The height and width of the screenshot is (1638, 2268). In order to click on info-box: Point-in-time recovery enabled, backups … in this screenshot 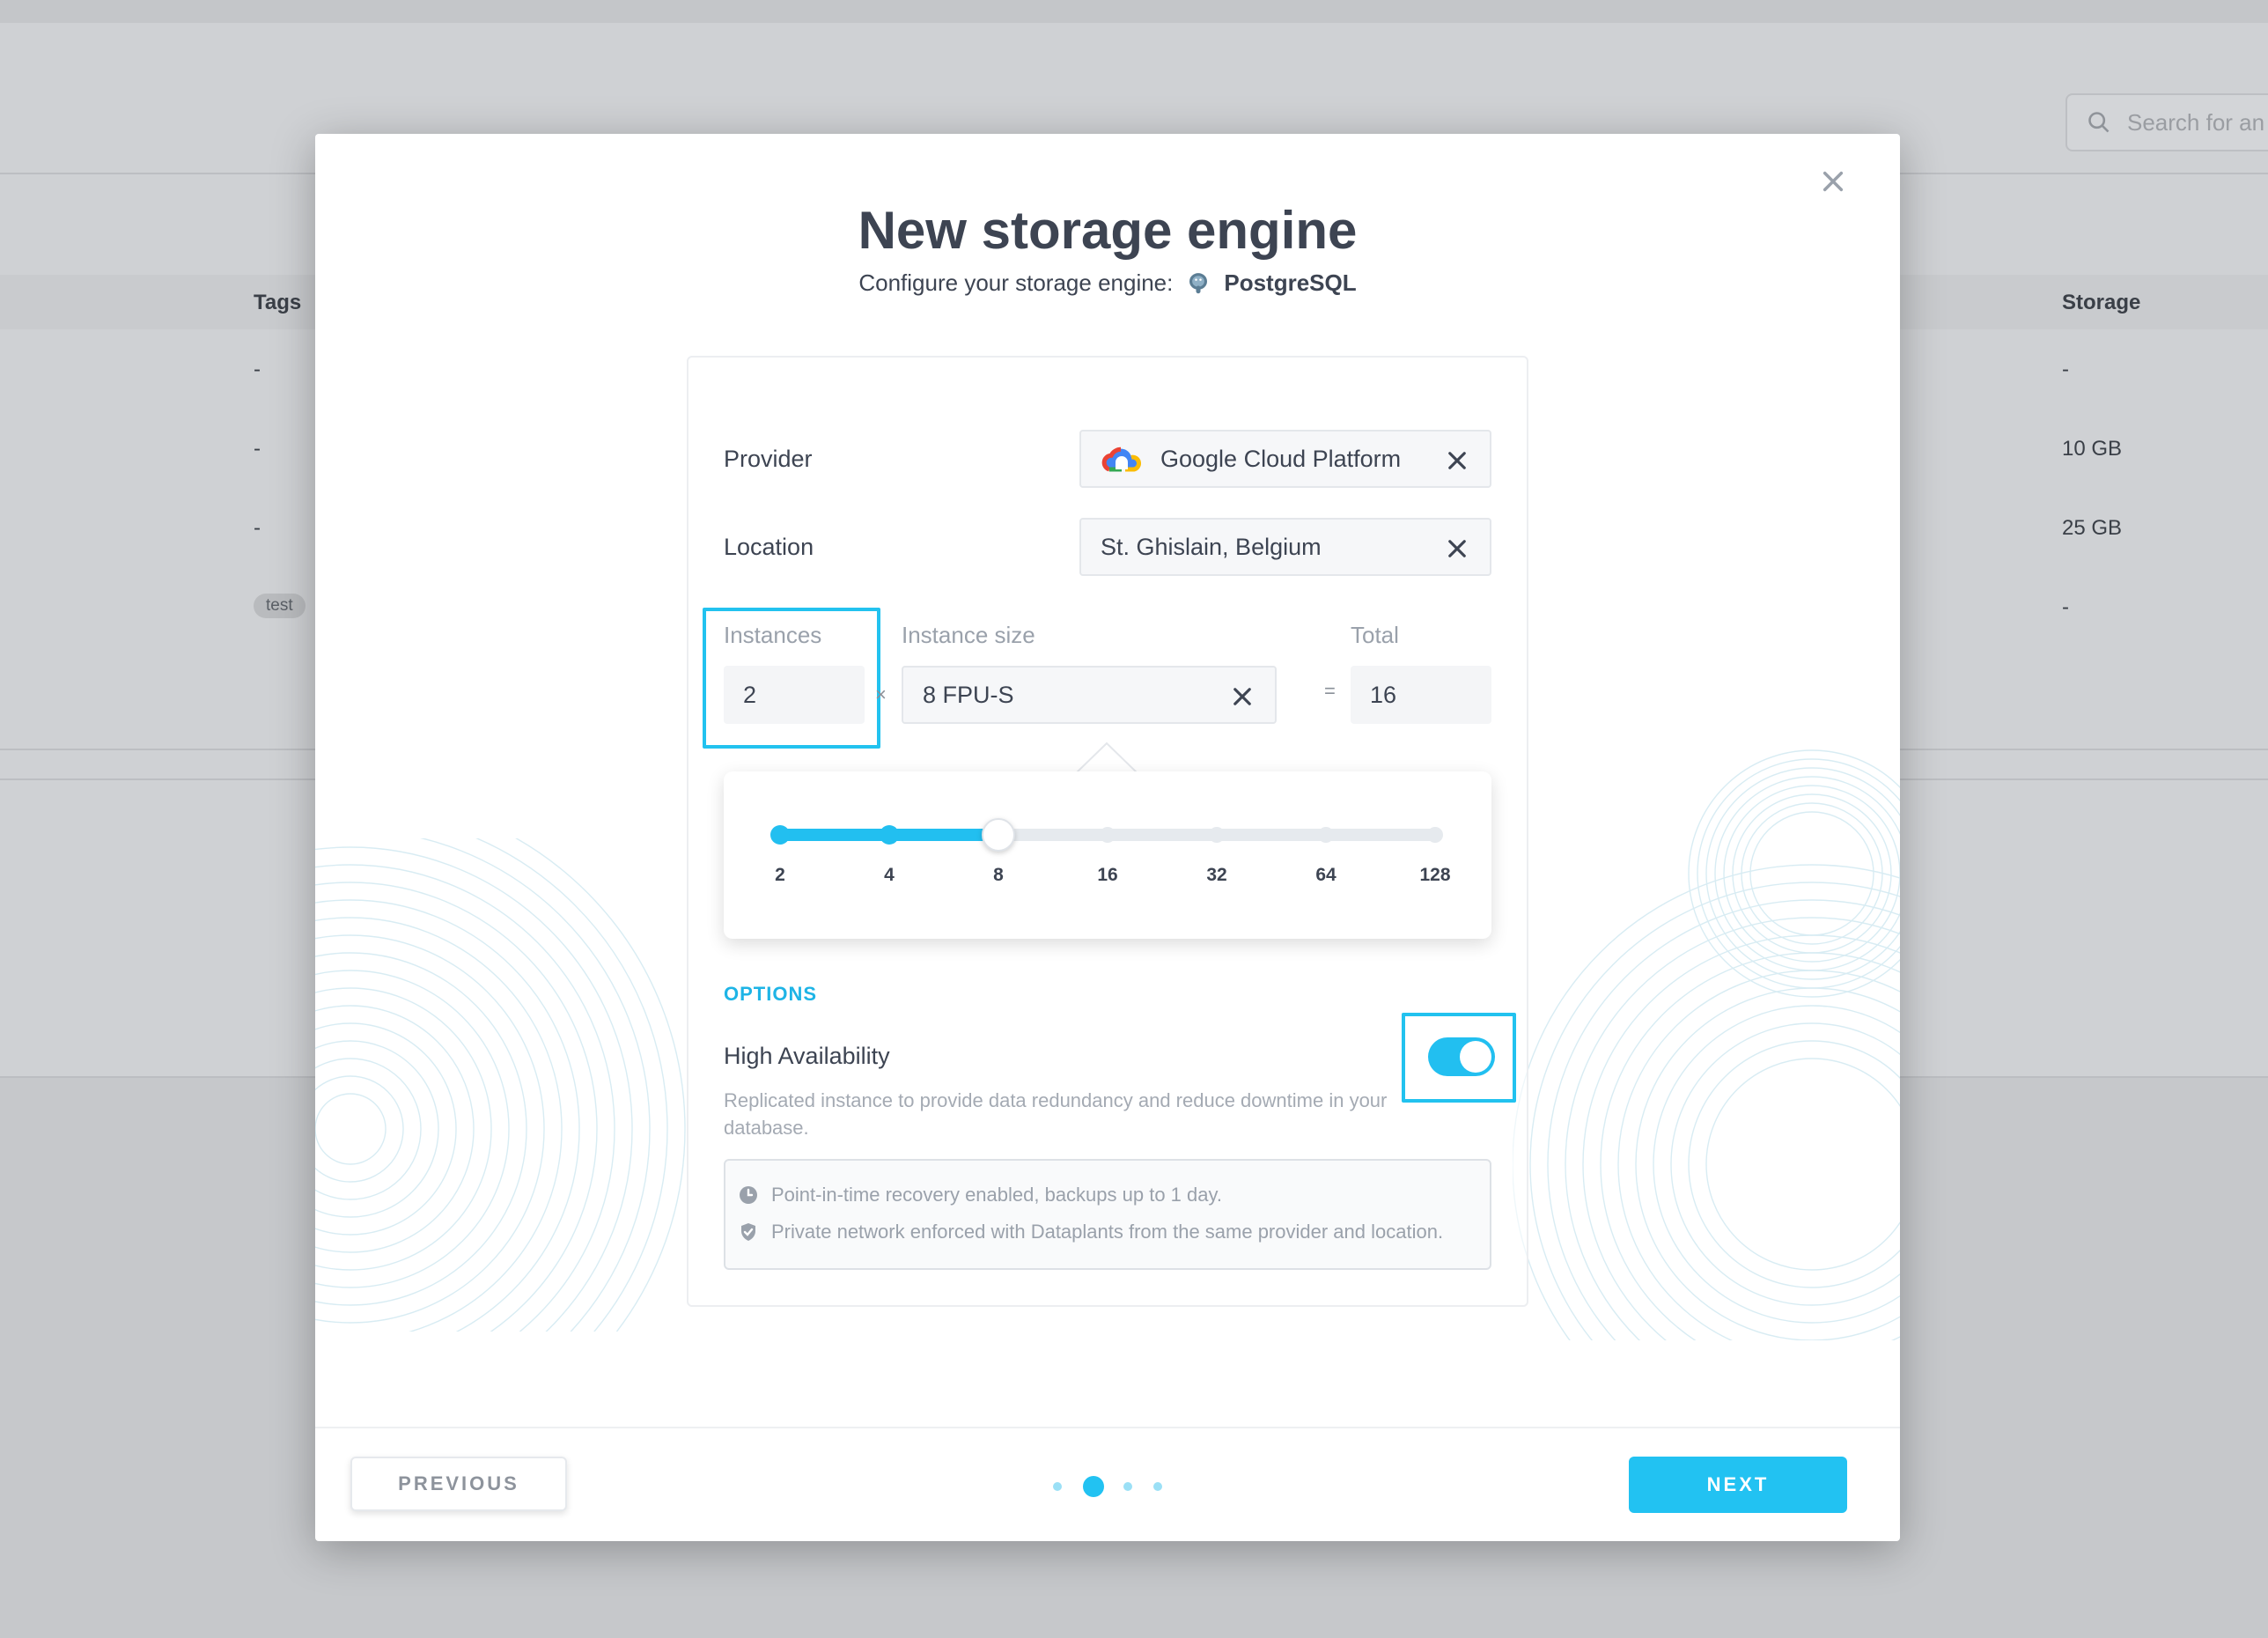, I will do `click(1107, 1214)`.